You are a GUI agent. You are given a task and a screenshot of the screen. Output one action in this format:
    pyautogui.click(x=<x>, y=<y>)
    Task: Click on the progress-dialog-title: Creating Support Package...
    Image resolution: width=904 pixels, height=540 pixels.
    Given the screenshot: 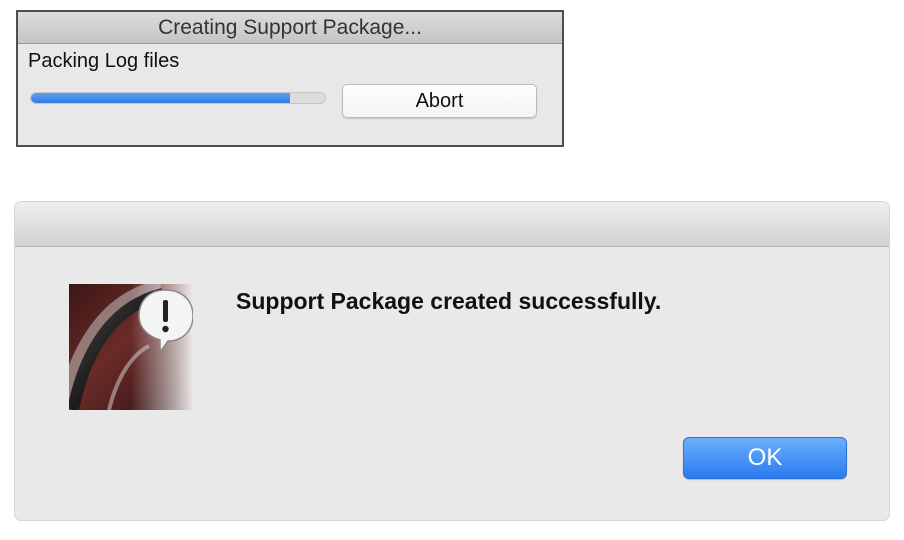 What is the action you would take?
    pyautogui.click(x=290, y=28)
    